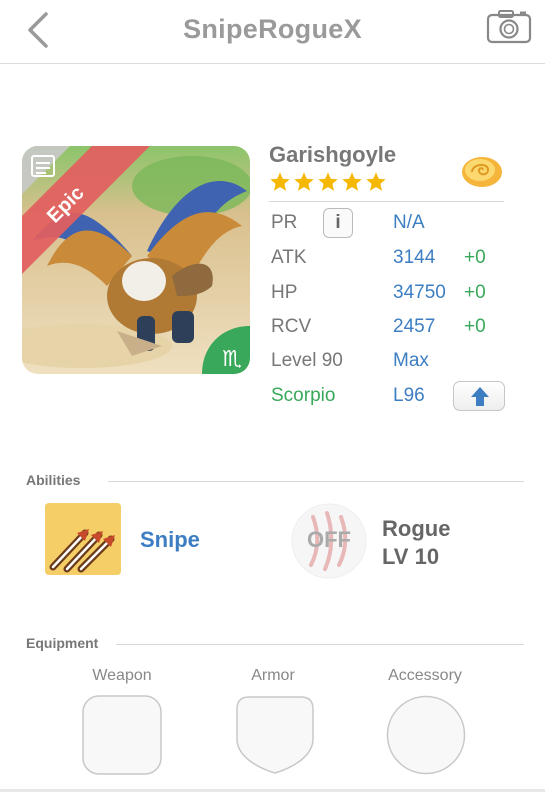 The height and width of the screenshot is (800, 545). What do you see at coordinates (391, 330) in the screenshot?
I see `stat-row-rcv: RCV 2457 +0` at bounding box center [391, 330].